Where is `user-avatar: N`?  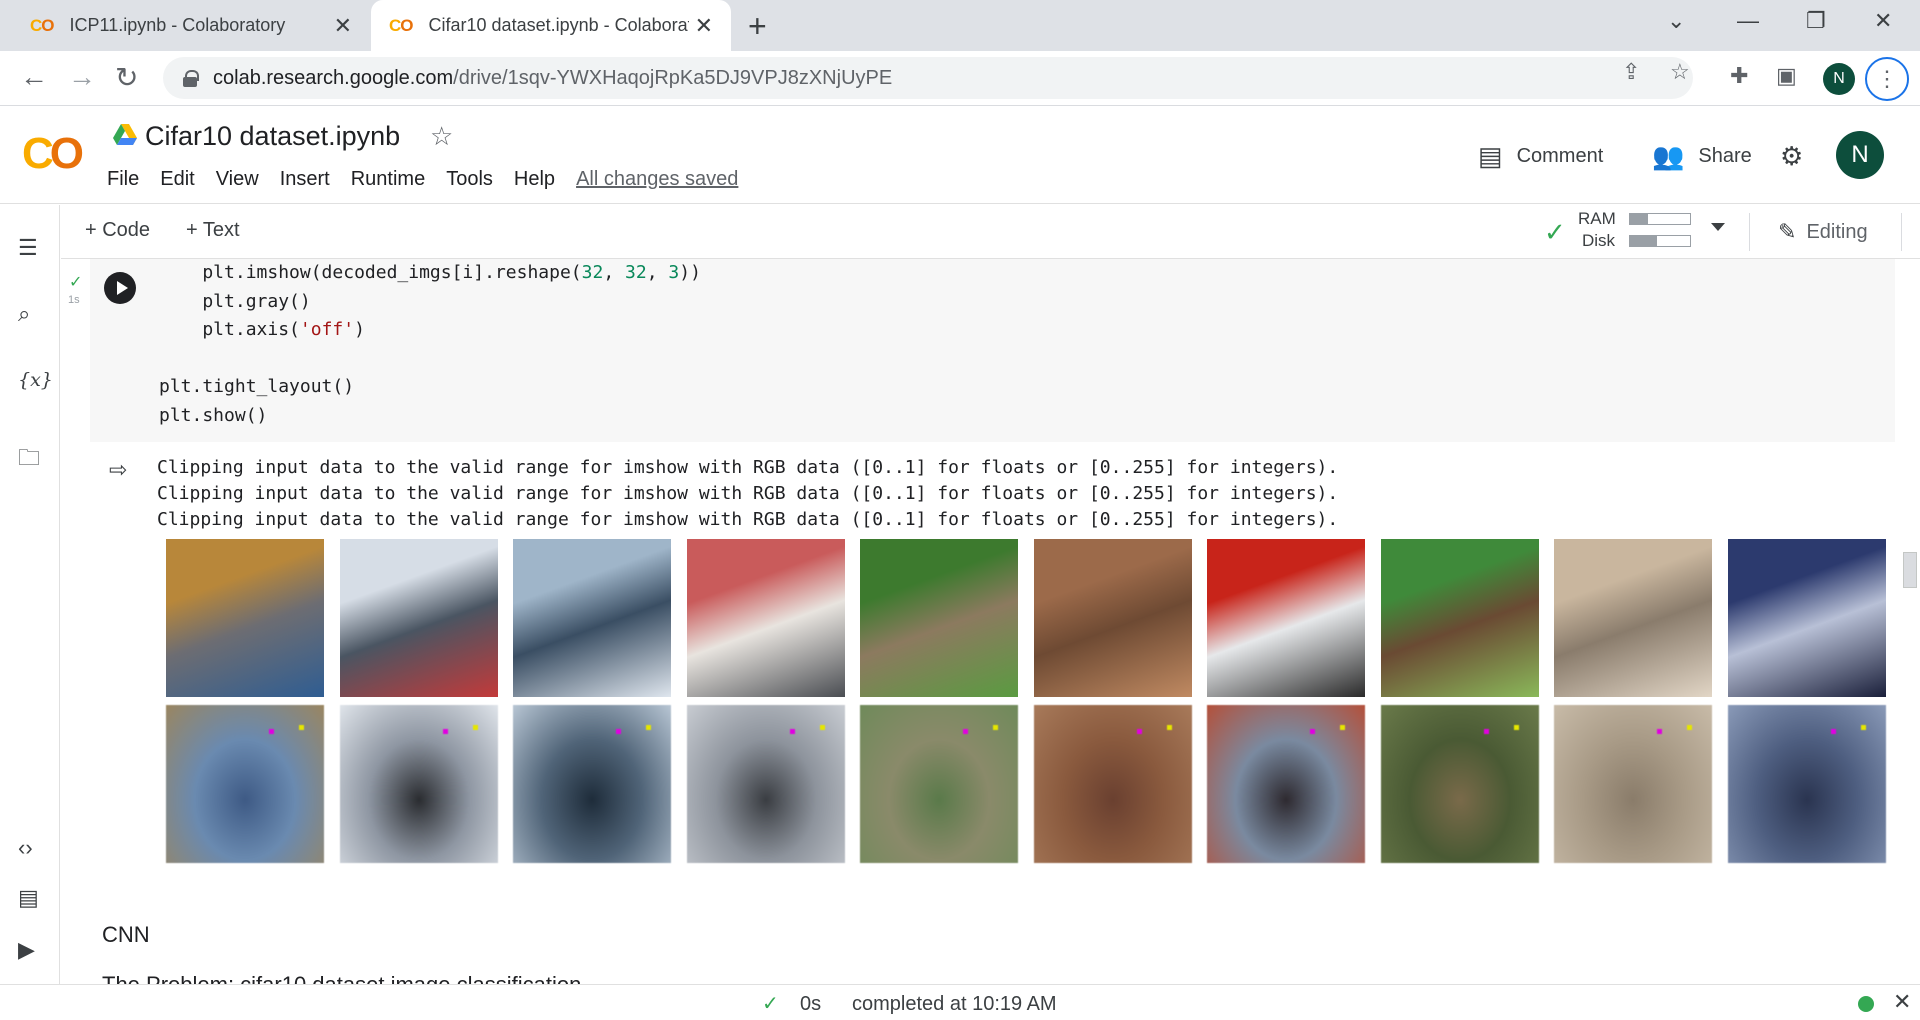 user-avatar: N is located at coordinates (1860, 155).